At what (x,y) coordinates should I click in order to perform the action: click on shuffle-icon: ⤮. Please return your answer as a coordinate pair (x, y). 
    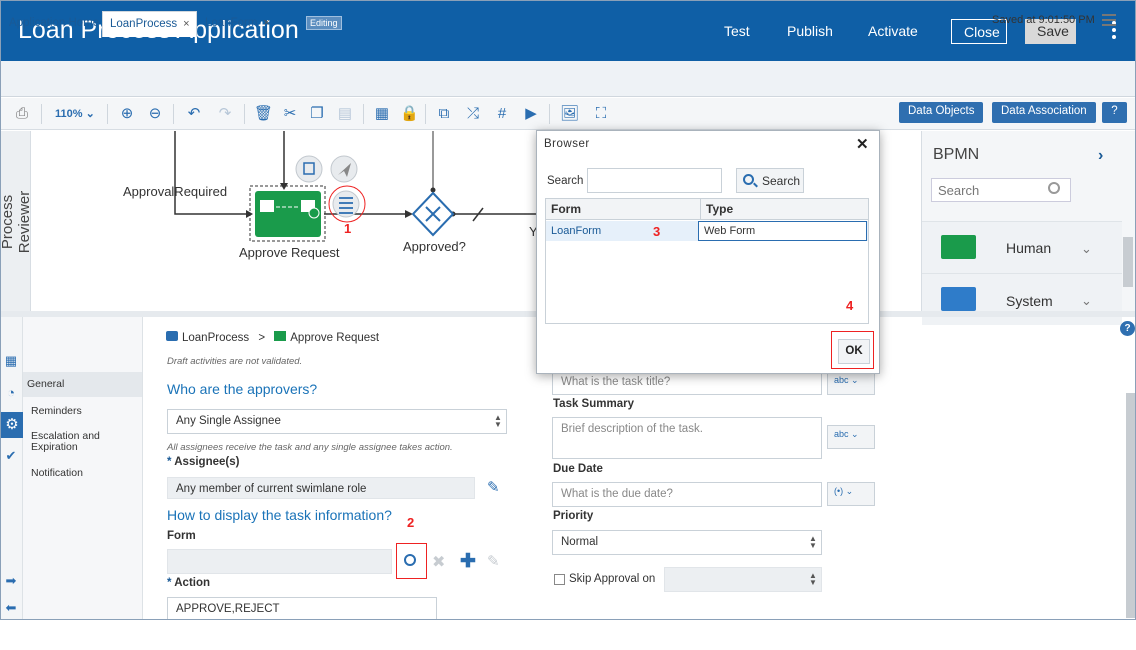
    Looking at the image, I should click on (473, 114).